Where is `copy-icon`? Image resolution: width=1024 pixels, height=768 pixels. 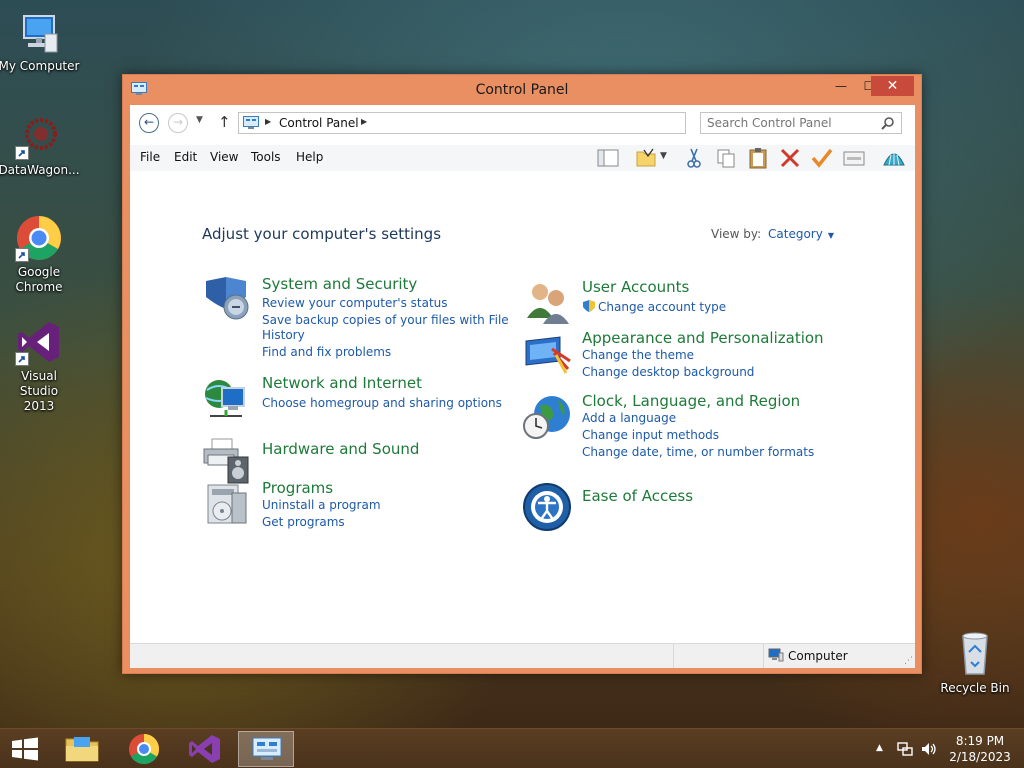
copy-icon is located at coordinates (726, 158).